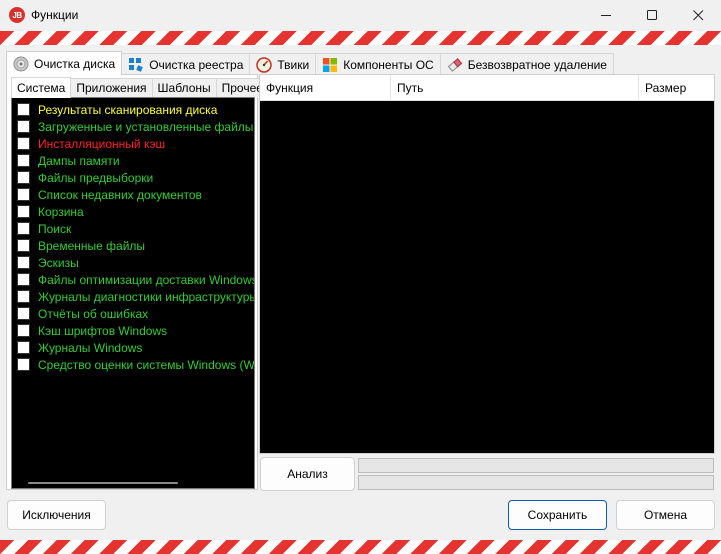  I want to click on cleanup-option-label: Корзина, so click(61, 211).